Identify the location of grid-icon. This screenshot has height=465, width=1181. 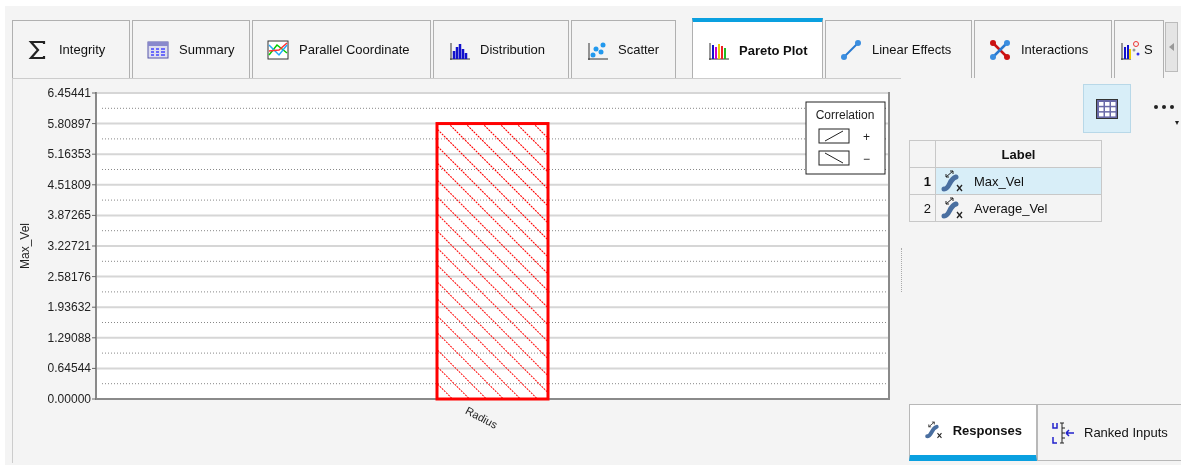
(1107, 108).